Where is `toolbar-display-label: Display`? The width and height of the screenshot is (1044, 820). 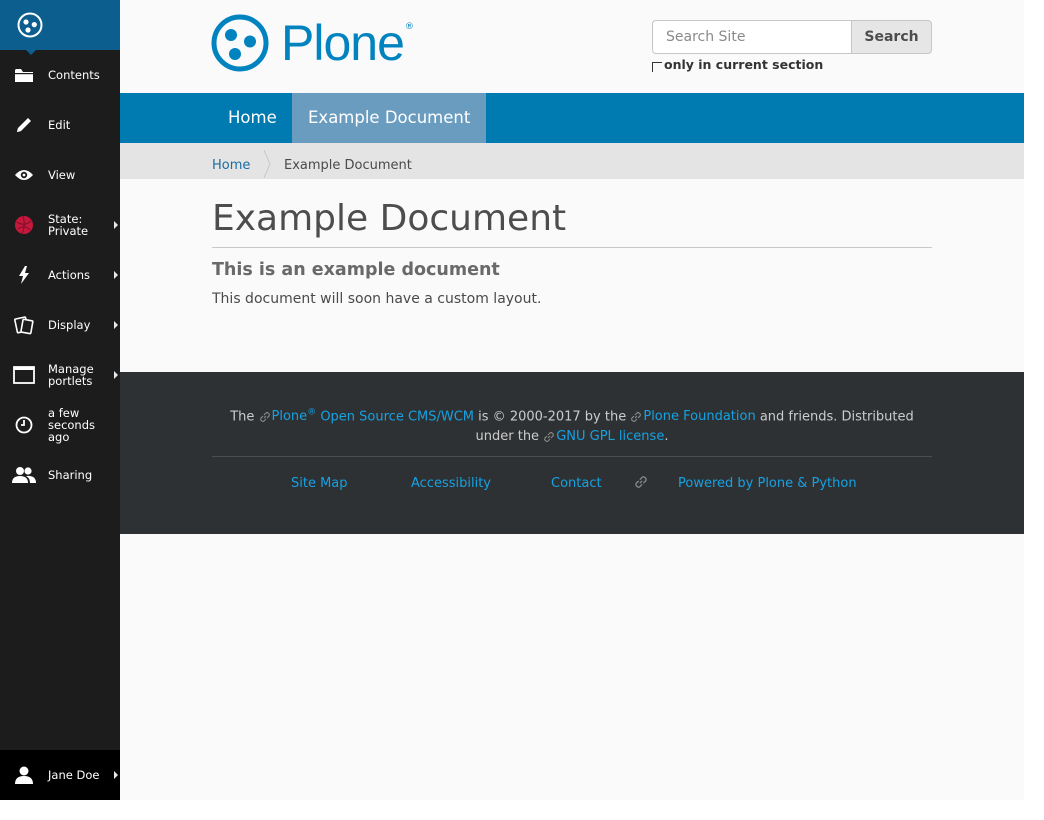
toolbar-display-label: Display is located at coordinates (69, 325).